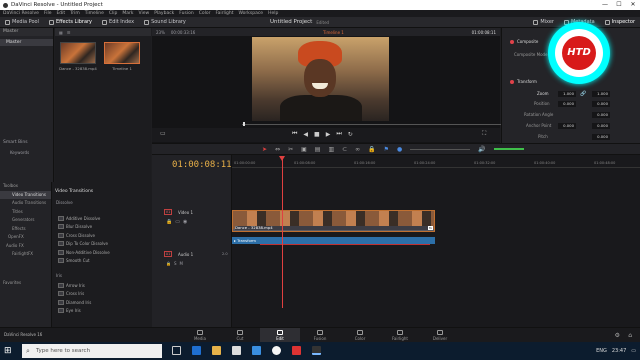 The height and width of the screenshot is (360, 640). What do you see at coordinates (430, 228) in the screenshot?
I see `clip-fx-icon: fx` at bounding box center [430, 228].